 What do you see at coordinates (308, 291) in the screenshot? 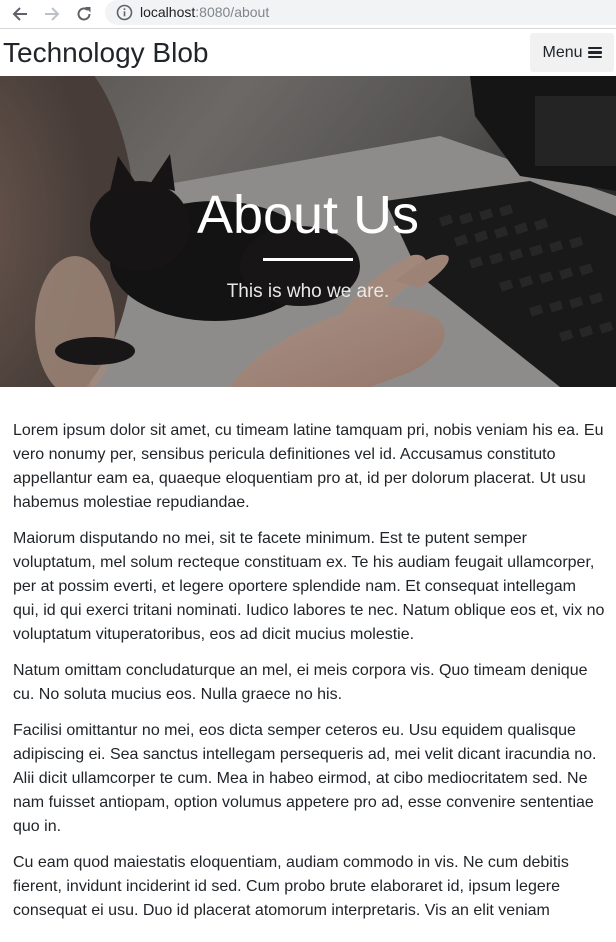
I see `page-subtitle: This is who we are.` at bounding box center [308, 291].